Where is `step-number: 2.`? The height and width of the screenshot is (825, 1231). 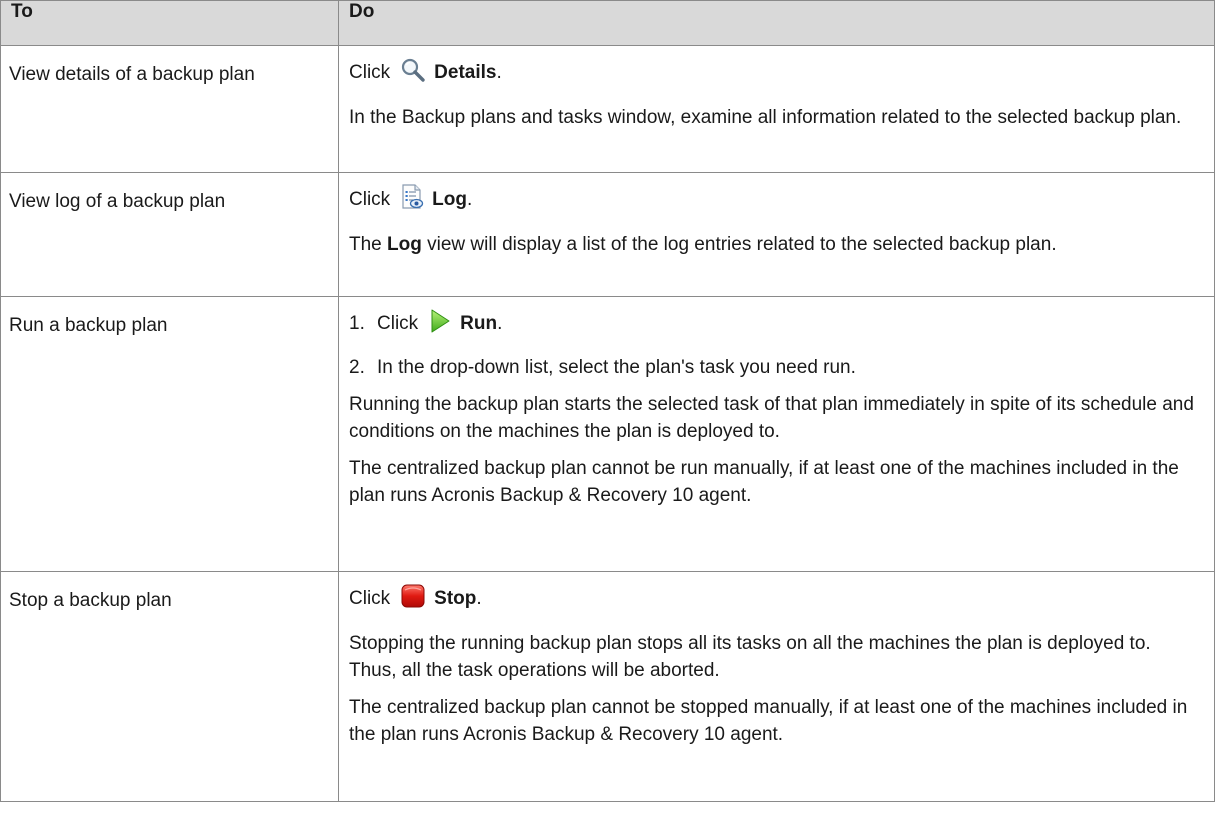
step-number: 2. is located at coordinates (357, 367).